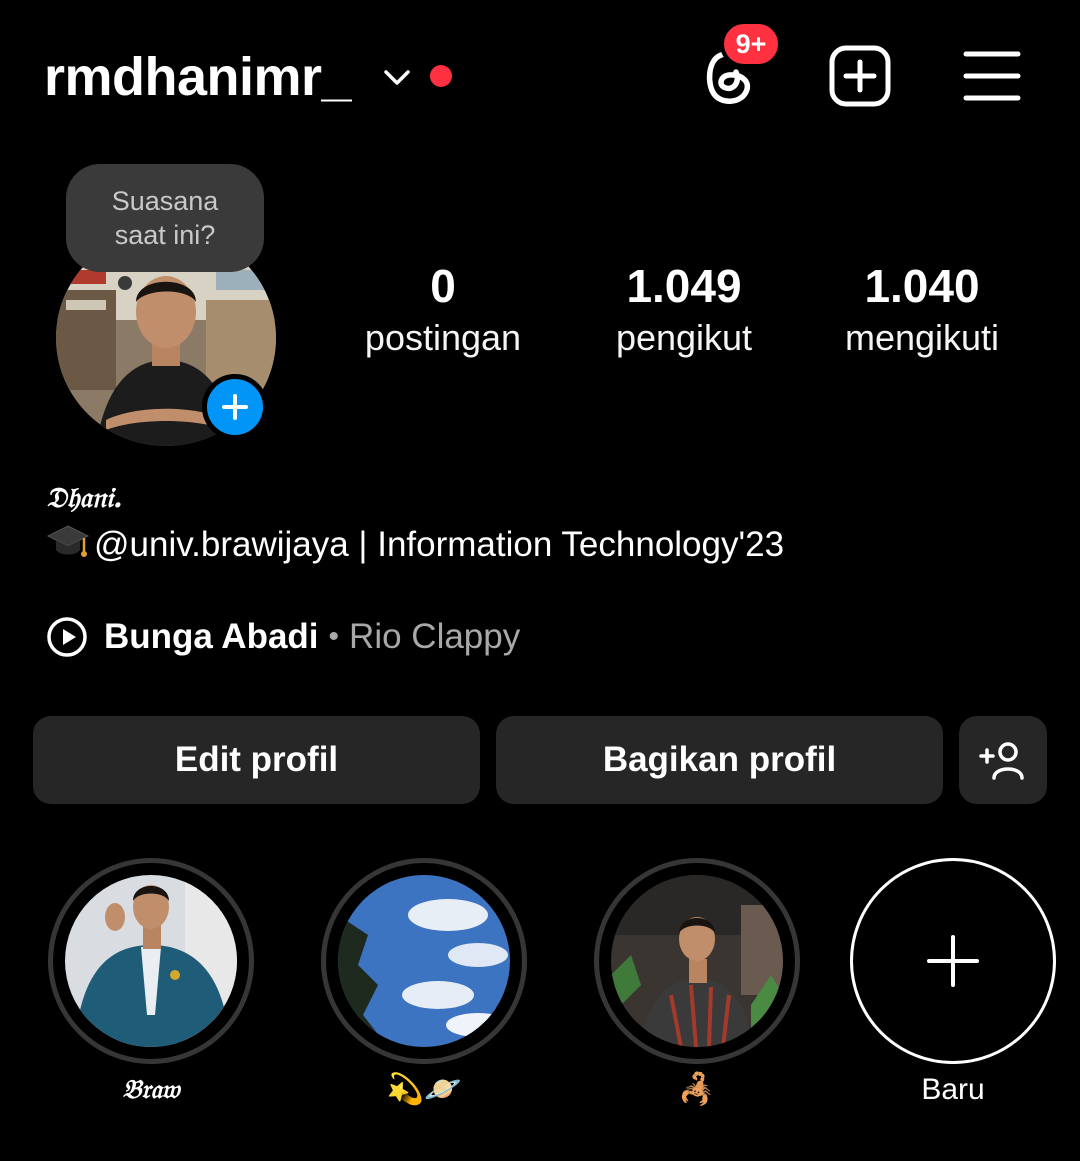 This screenshot has height=1161, width=1080. I want to click on display-name: 𝔇𝔥𝔞𝔫𝔦., so click(84, 497).